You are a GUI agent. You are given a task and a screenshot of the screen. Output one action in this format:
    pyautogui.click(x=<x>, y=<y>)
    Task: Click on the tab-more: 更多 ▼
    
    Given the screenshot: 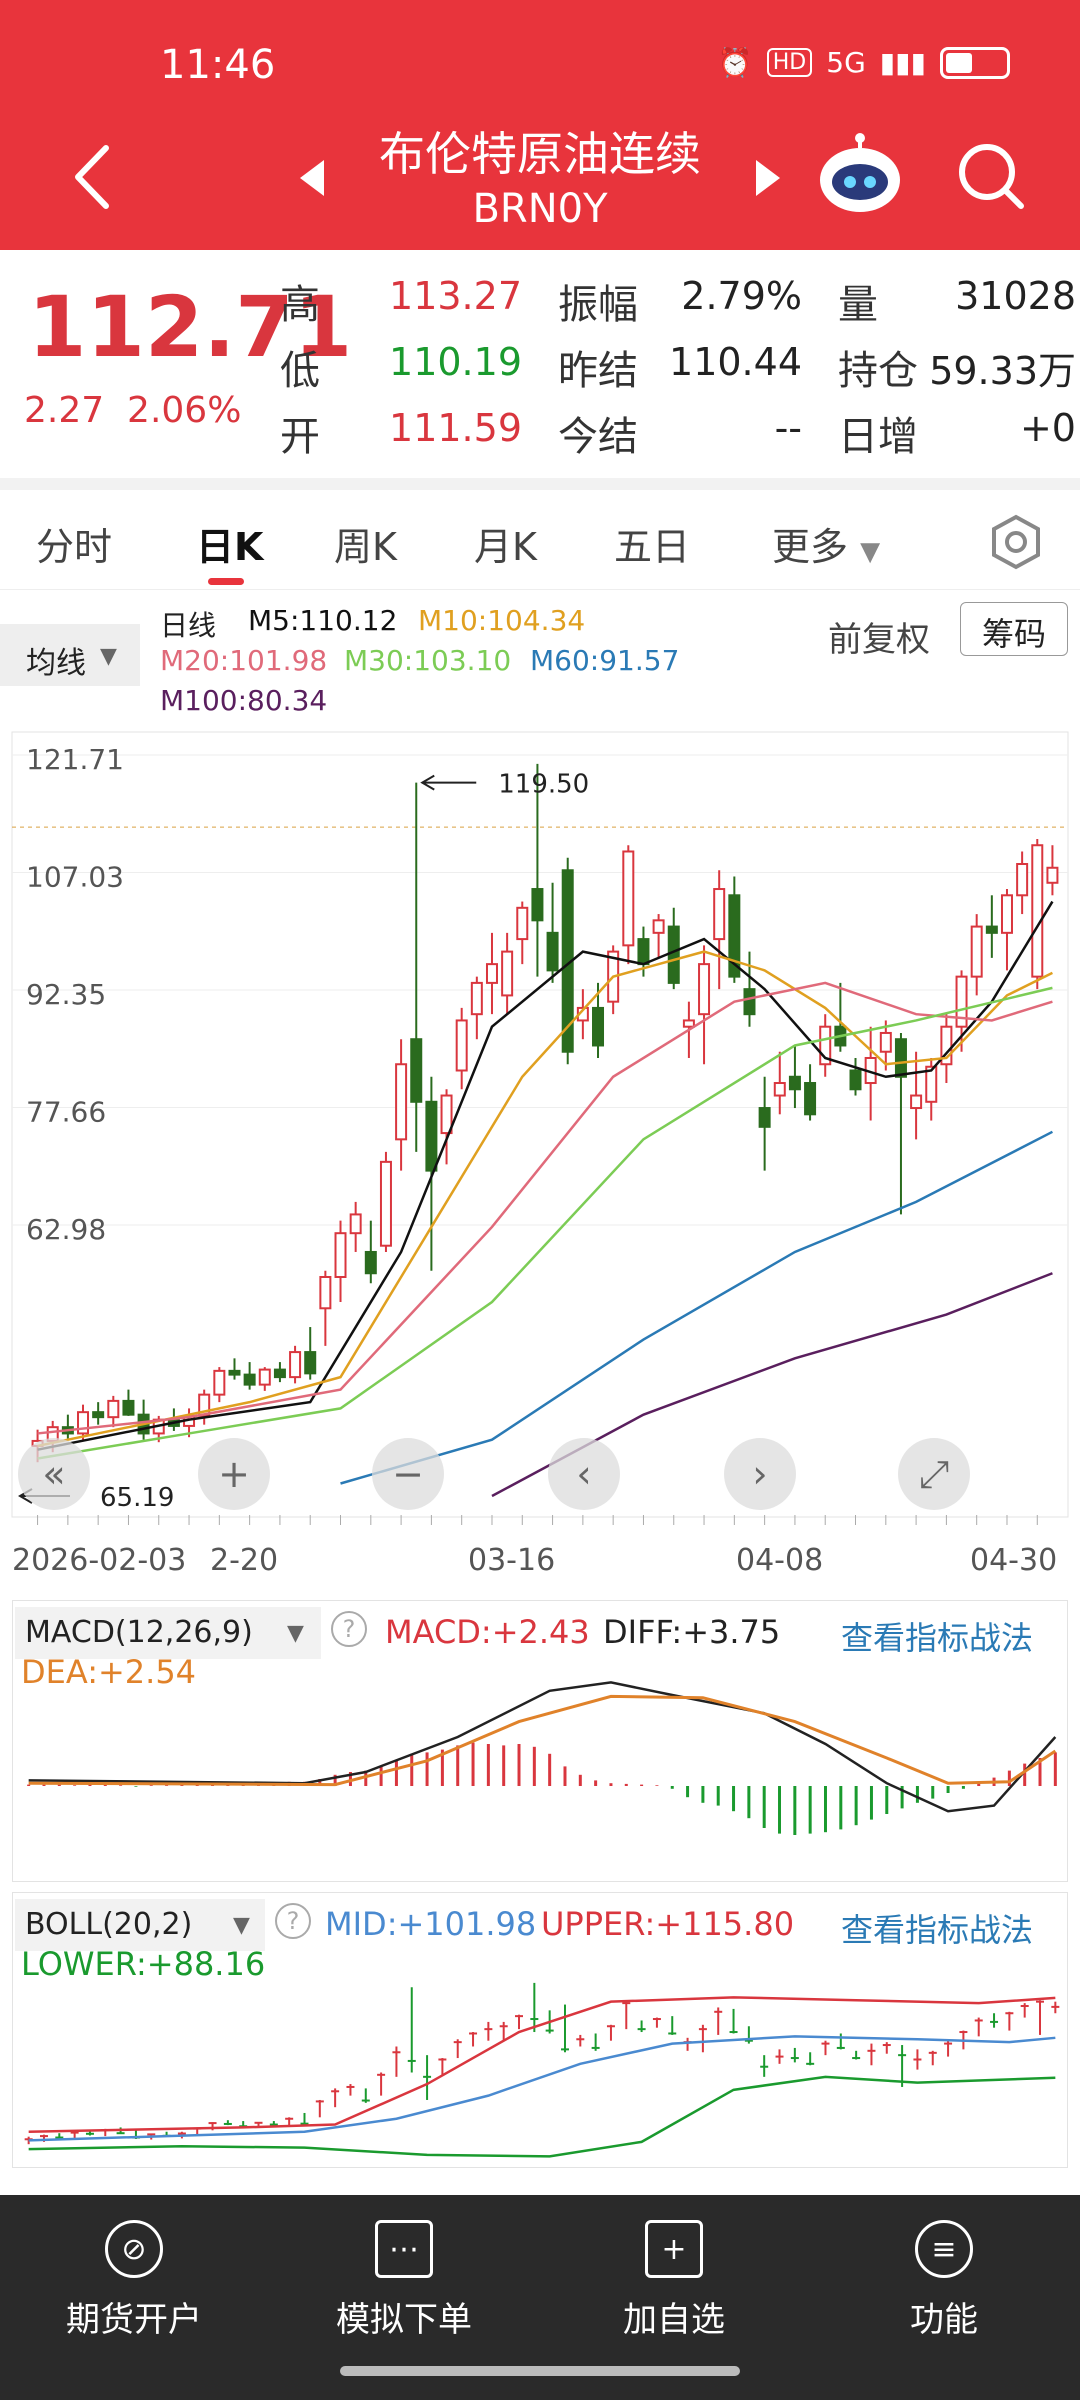 What is the action you would take?
    pyautogui.click(x=826, y=543)
    